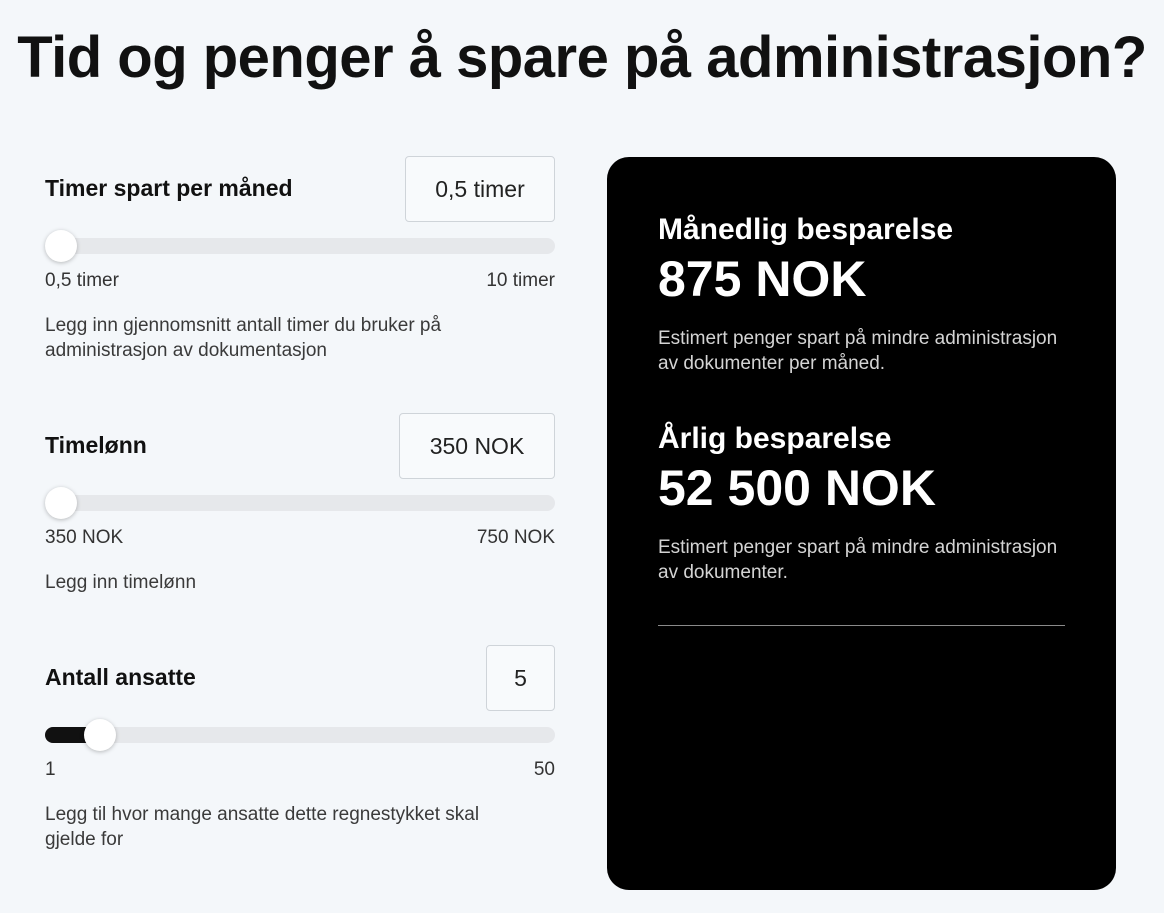  I want to click on monthly-savings-amount: 875 NOK, so click(762, 279).